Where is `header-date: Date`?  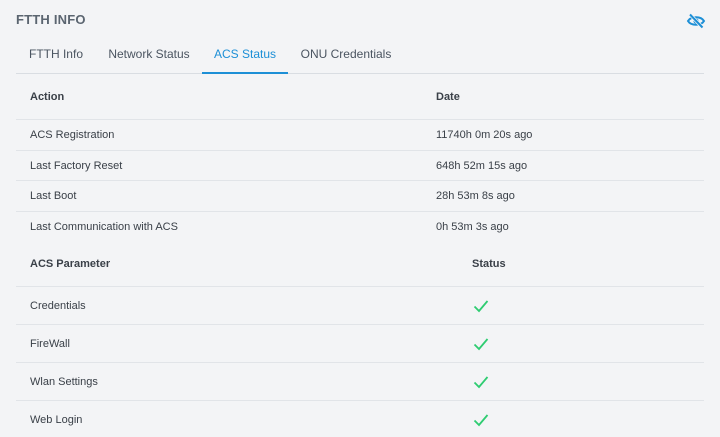 header-date: Date is located at coordinates (448, 96).